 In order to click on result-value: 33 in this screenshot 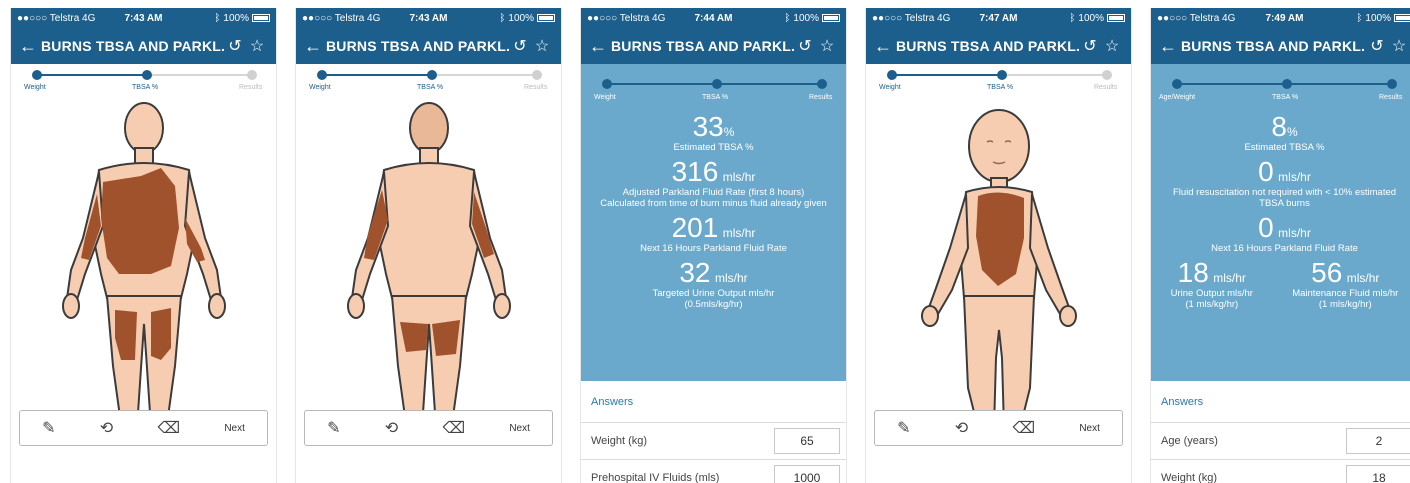, I will do `click(708, 126)`.